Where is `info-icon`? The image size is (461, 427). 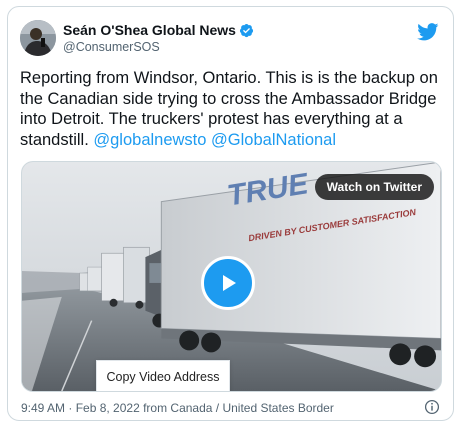 info-icon is located at coordinates (432, 407).